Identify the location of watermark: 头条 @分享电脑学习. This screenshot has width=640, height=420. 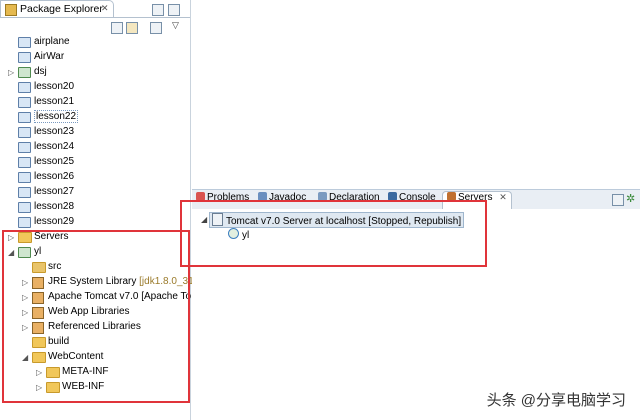
(556, 399).